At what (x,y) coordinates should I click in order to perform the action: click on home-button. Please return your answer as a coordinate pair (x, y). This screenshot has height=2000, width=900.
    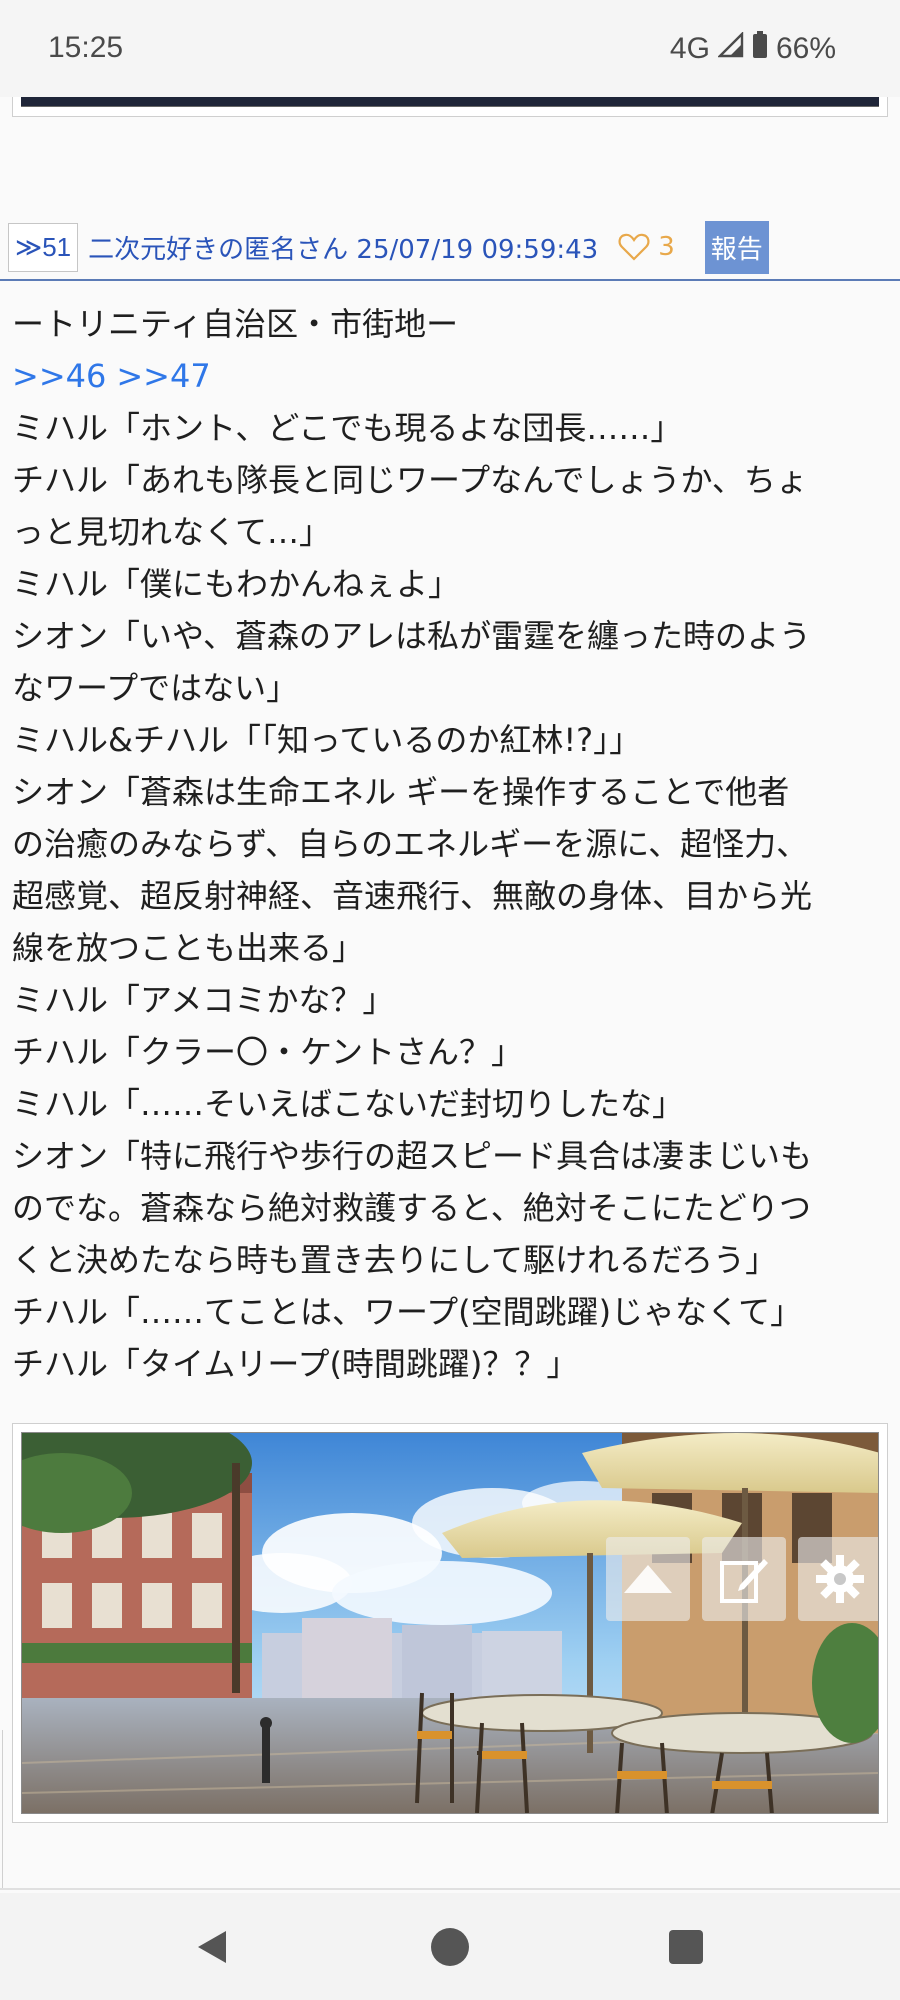
    Looking at the image, I should click on (450, 1949).